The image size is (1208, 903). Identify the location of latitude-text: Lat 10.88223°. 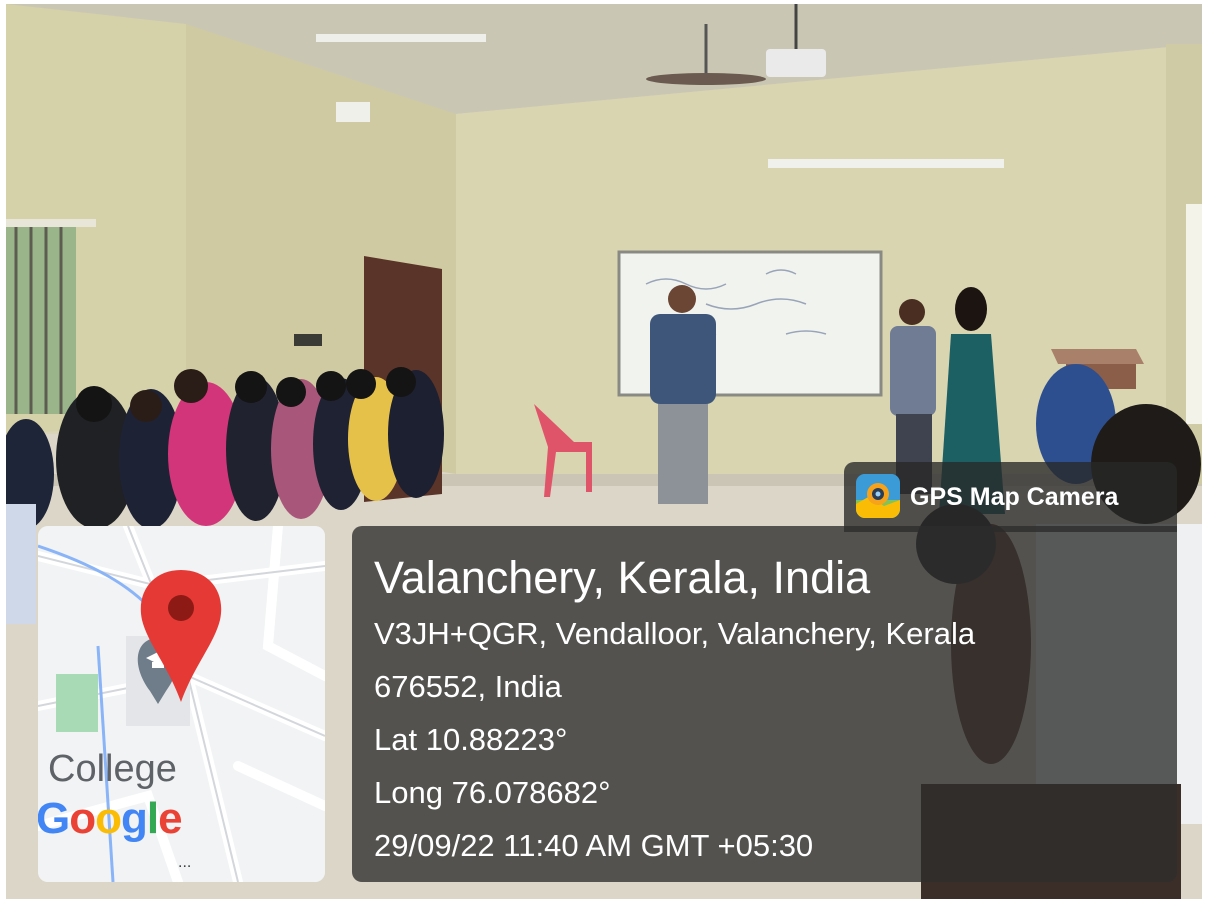
(471, 739).